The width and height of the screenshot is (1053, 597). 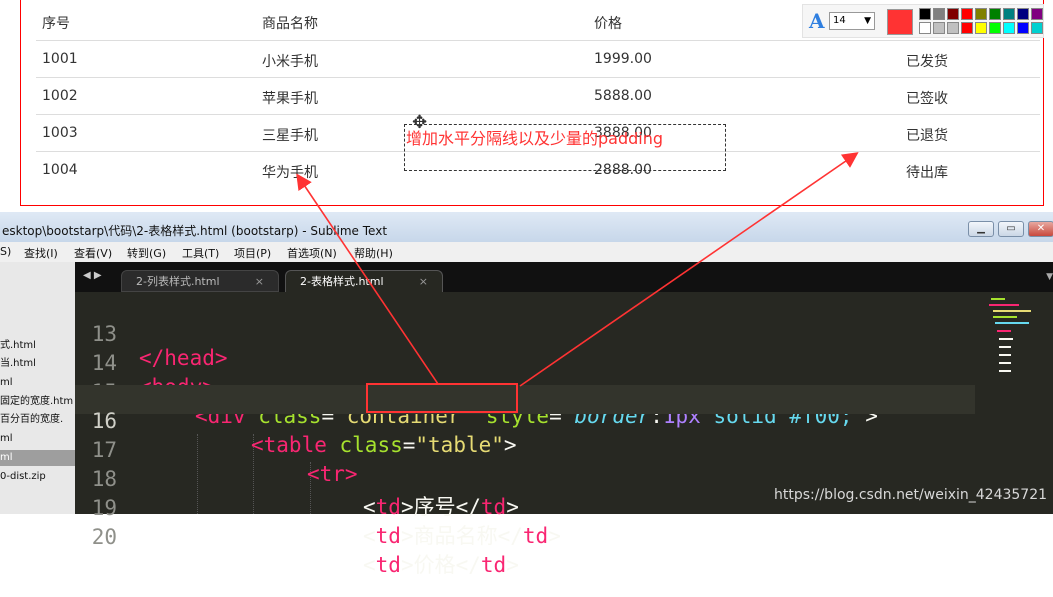 I want to click on annotation-toolbar: A 14 ▼, so click(x=923, y=21).